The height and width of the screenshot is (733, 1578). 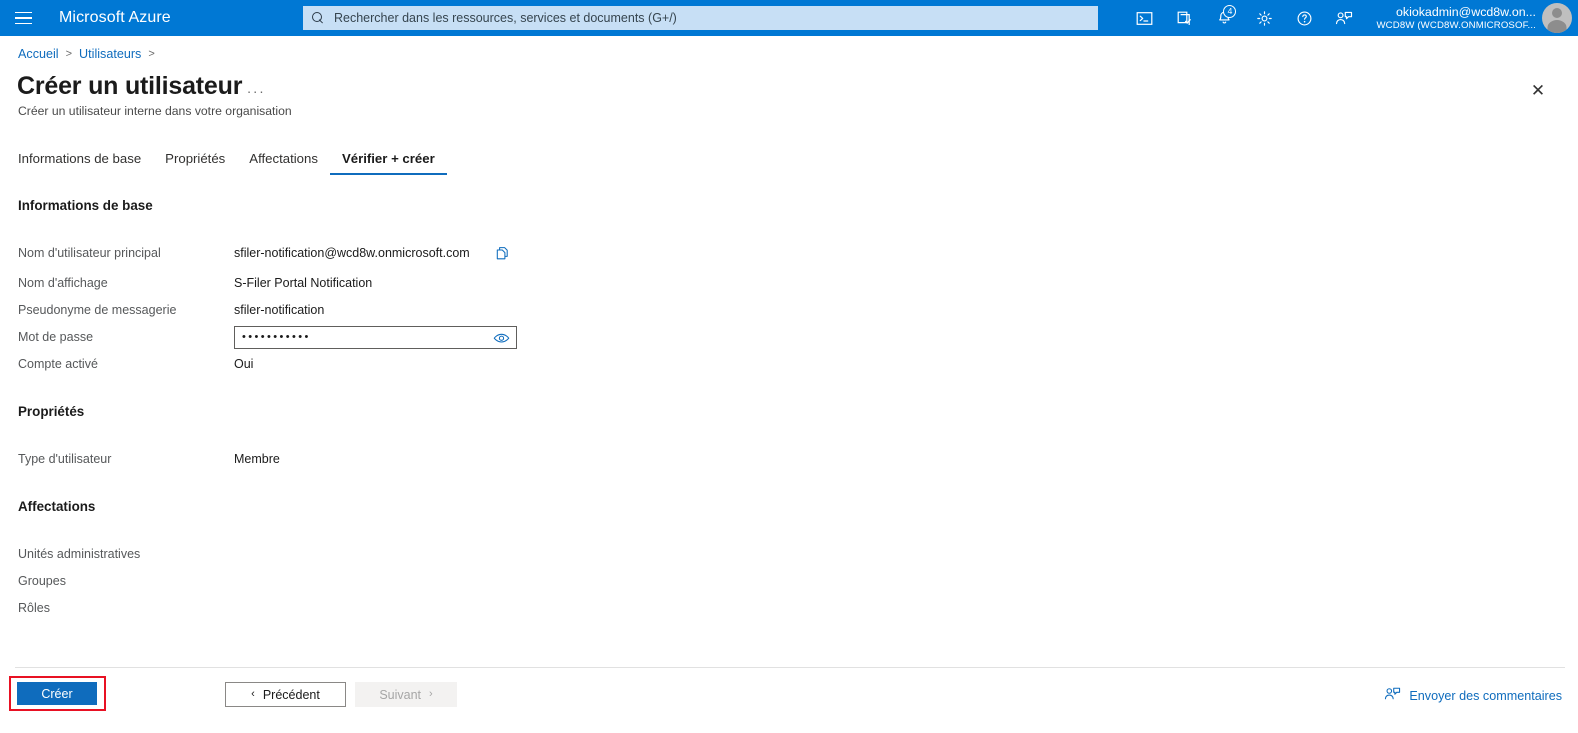 I want to click on value-account-enabled: Oui, so click(x=244, y=364).